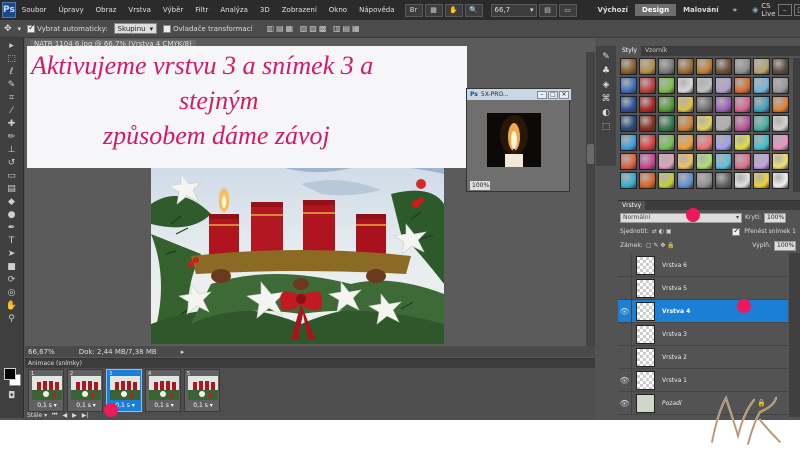 This screenshot has height=450, width=800. I want to click on menu-item-0: Soubor, so click(34, 10).